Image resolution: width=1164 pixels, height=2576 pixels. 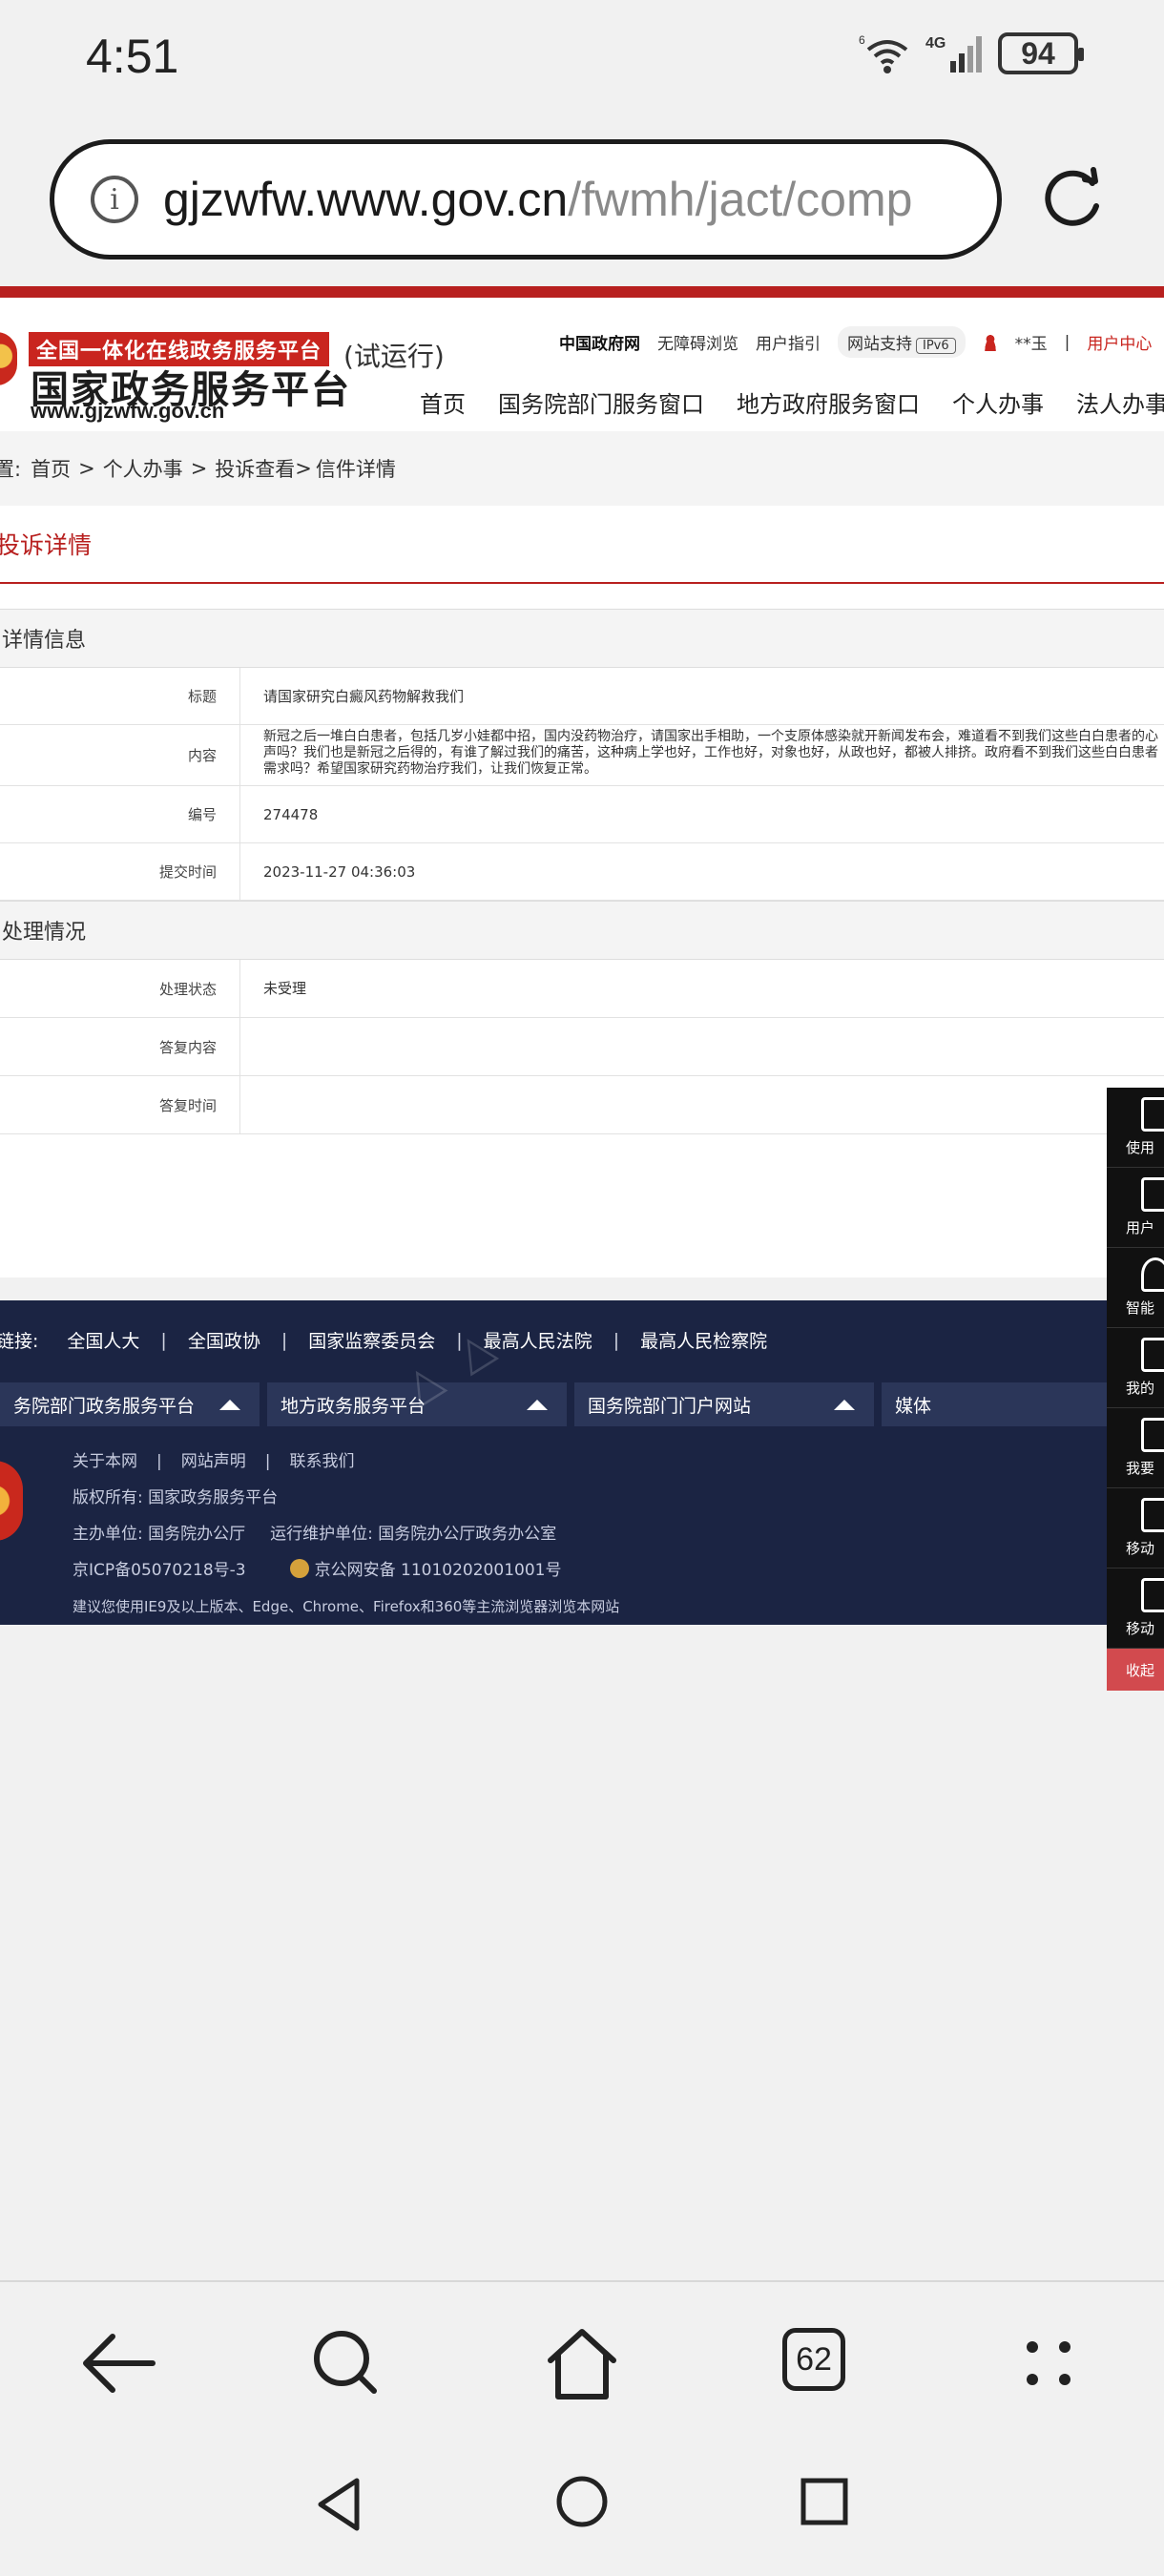 I want to click on footer-link-procuratorate: 最高人民检察院, so click(x=704, y=1340).